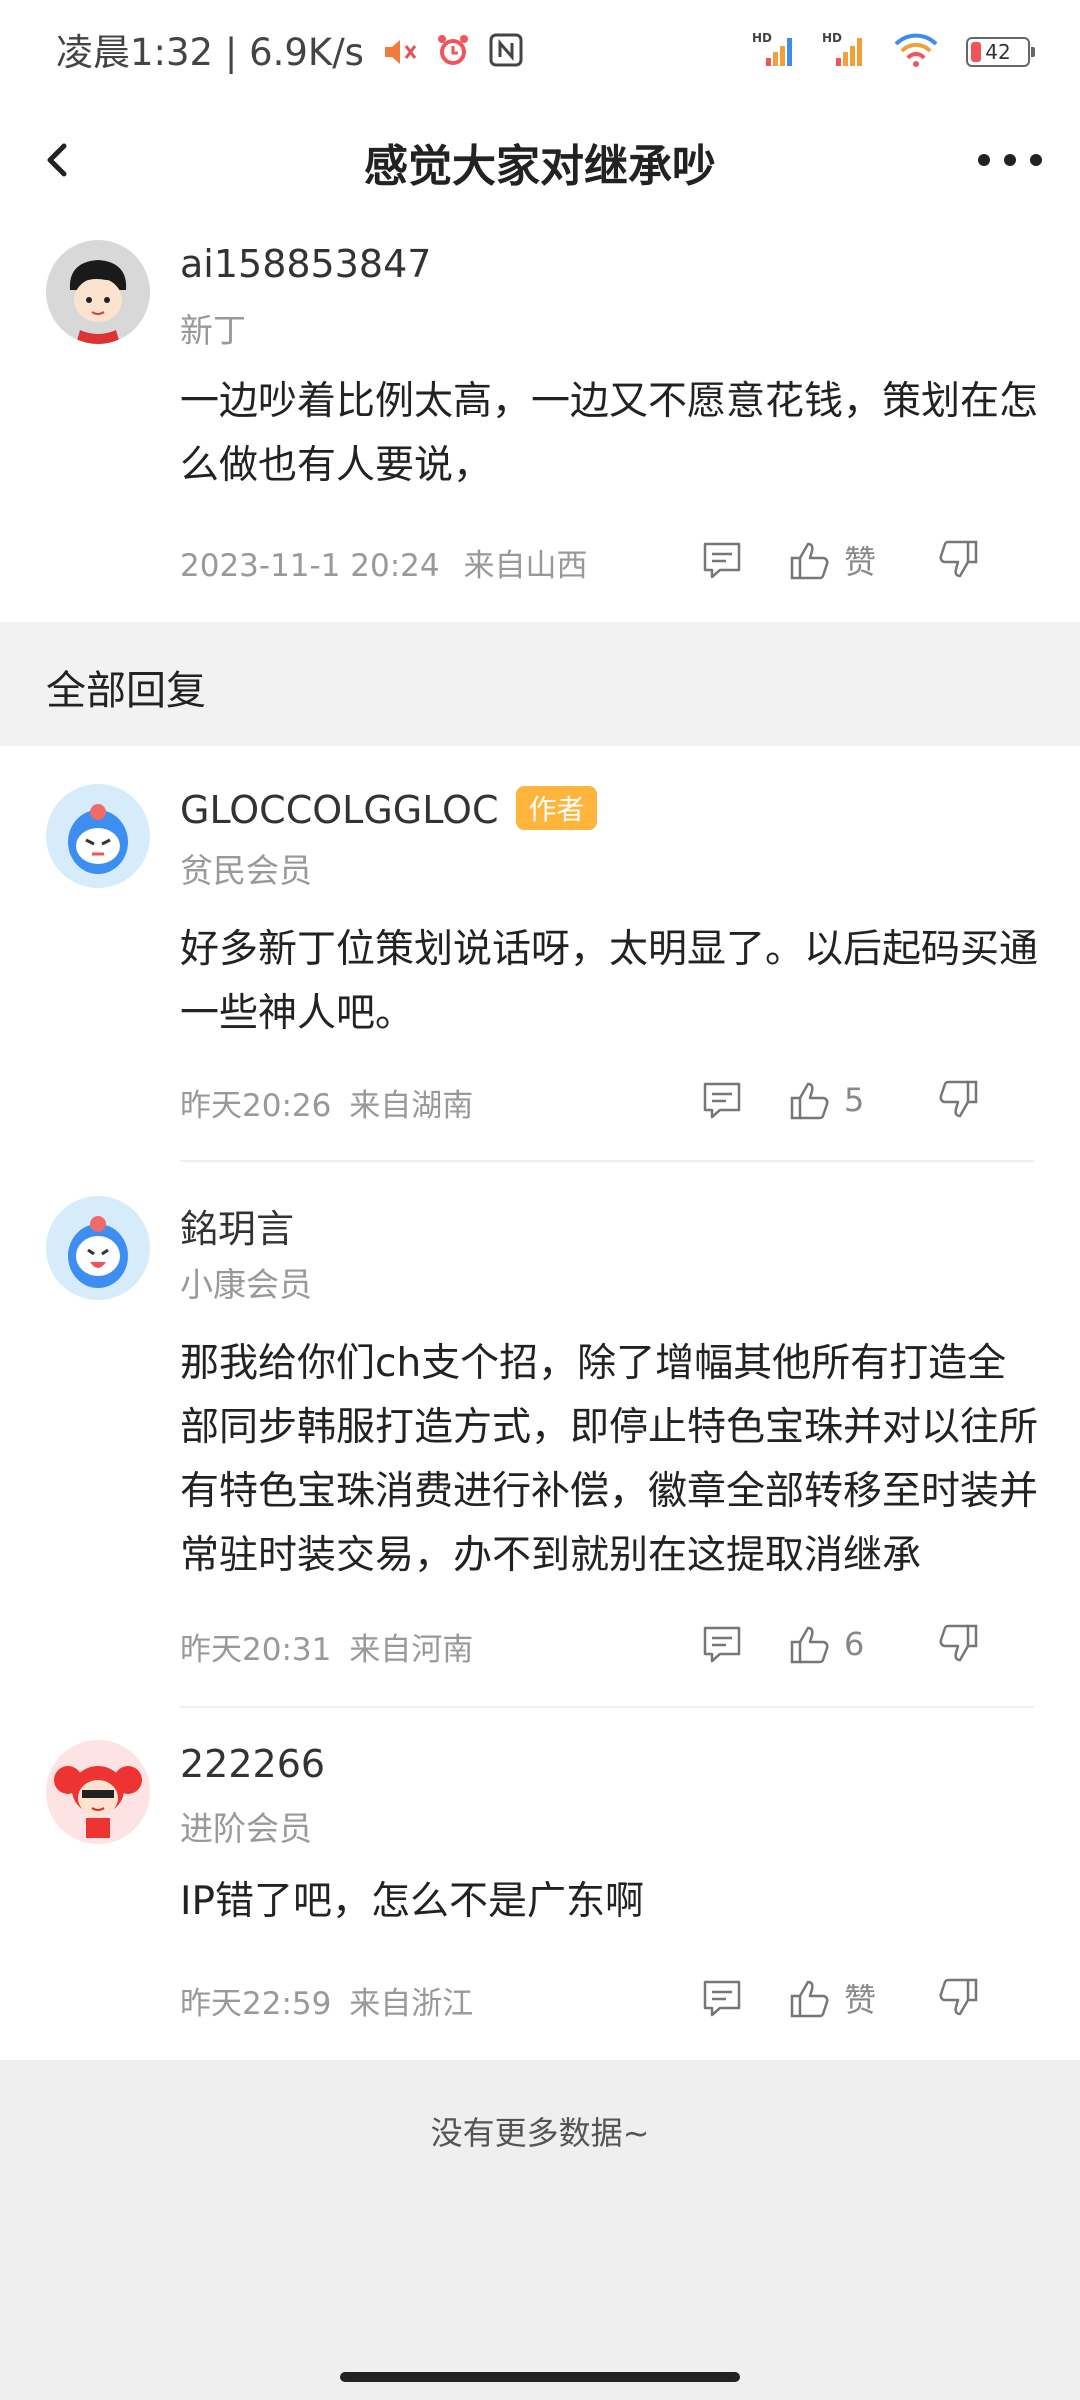 The height and width of the screenshot is (2400, 1080). I want to click on comment-text: 好多新丁位策划说话呀，太明显了。以后起码买通一些神人吧。, so click(609, 981).